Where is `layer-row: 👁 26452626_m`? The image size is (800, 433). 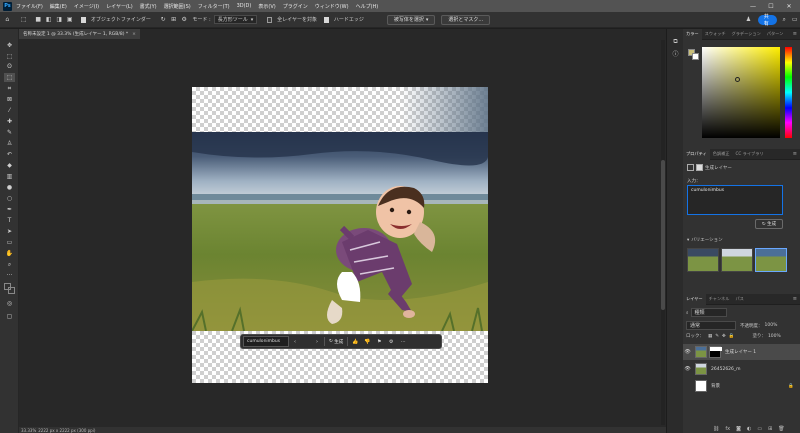
layer-row: 👁 26452626_m is located at coordinates (741, 369).